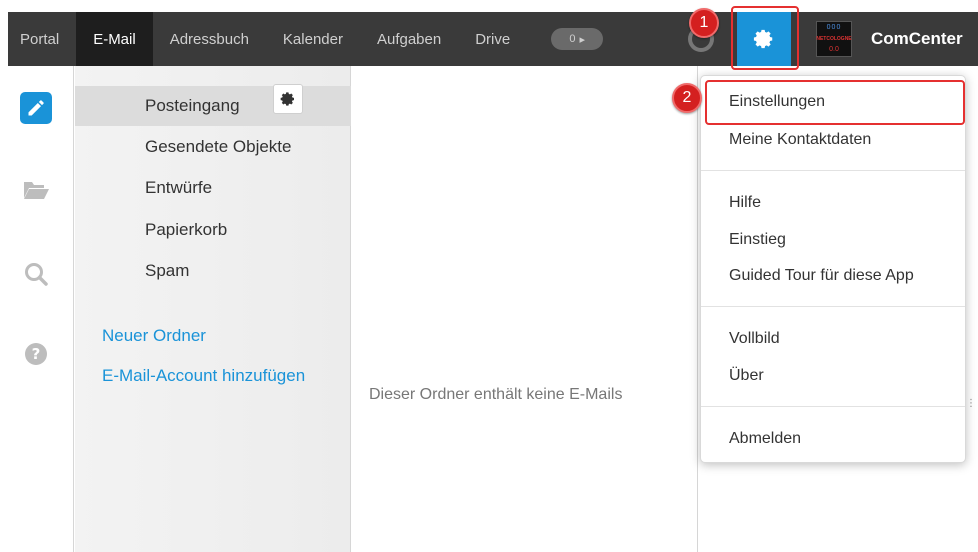 The image size is (978, 552). Describe the element at coordinates (192, 105) in the screenshot. I see `folder-label: Posteingang` at that location.